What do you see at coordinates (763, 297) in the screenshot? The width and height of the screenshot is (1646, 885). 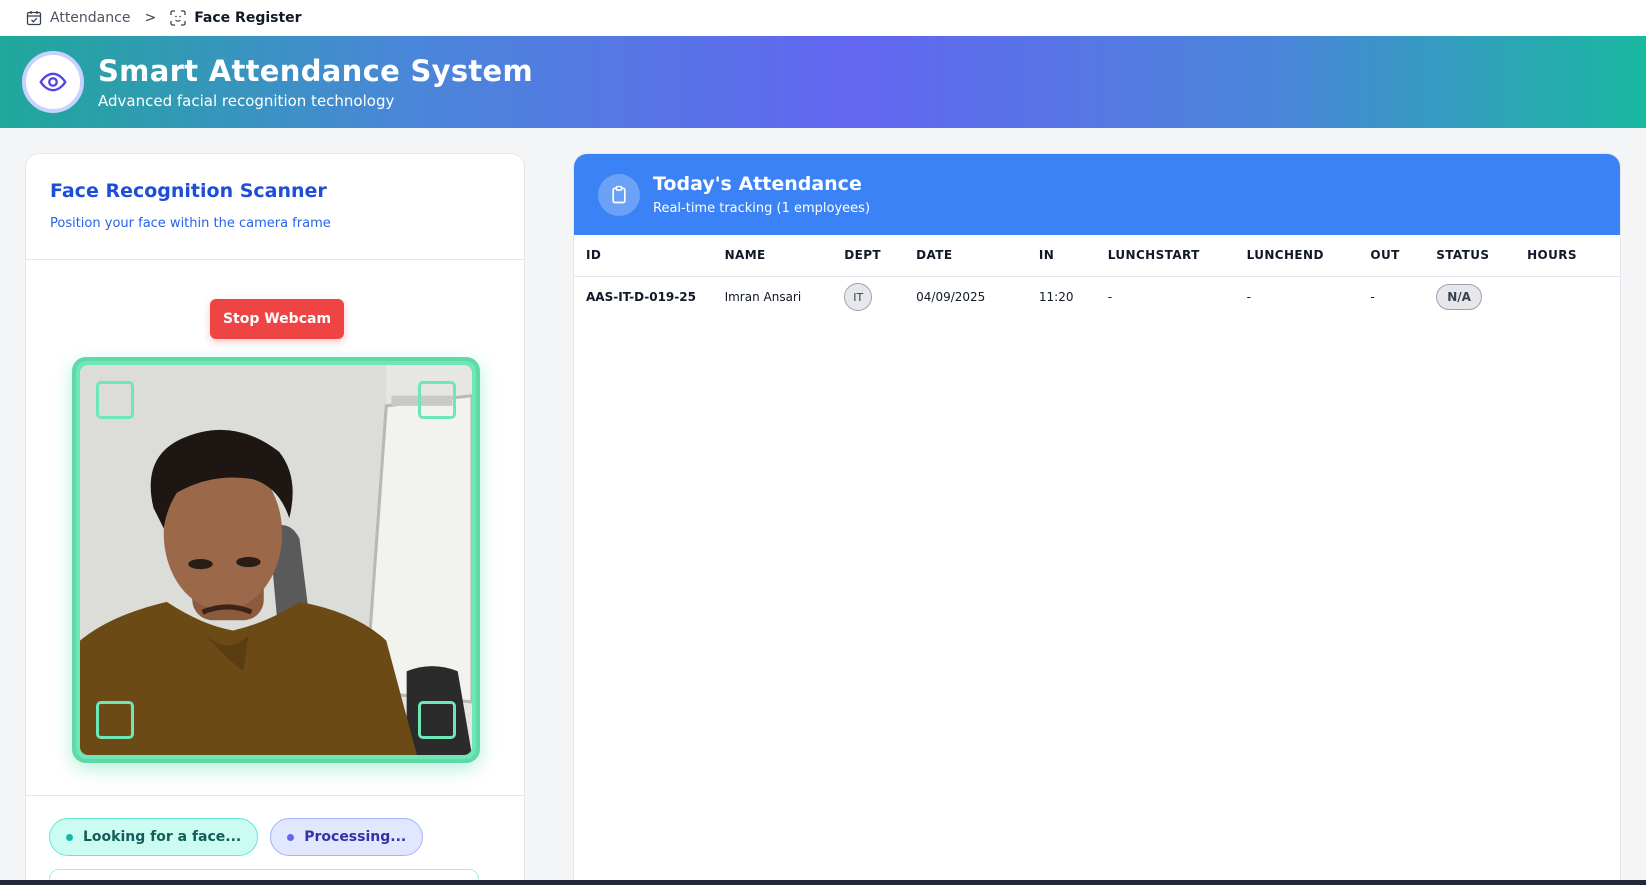 I see `cell-name: Imran Ansari` at bounding box center [763, 297].